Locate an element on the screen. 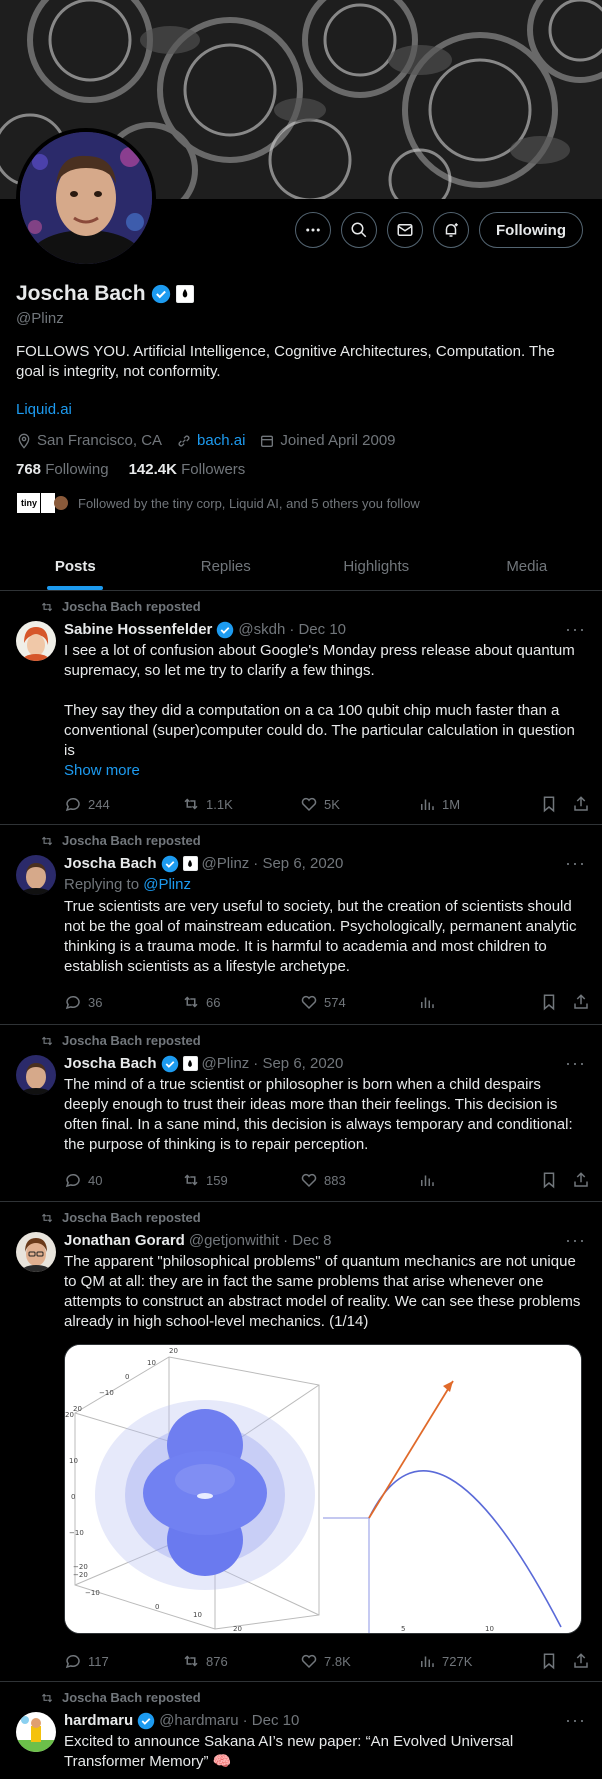 Image resolution: width=602 pixels, height=1779 pixels. profile-name: Joscha Bach is located at coordinates (81, 293).